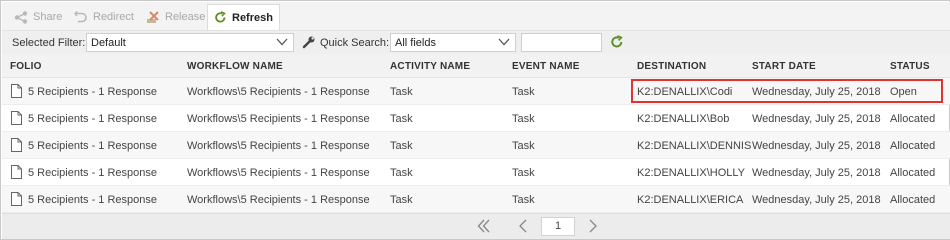 Image resolution: width=950 pixels, height=240 pixels. What do you see at coordinates (309, 43) in the screenshot?
I see `wrench-icon` at bounding box center [309, 43].